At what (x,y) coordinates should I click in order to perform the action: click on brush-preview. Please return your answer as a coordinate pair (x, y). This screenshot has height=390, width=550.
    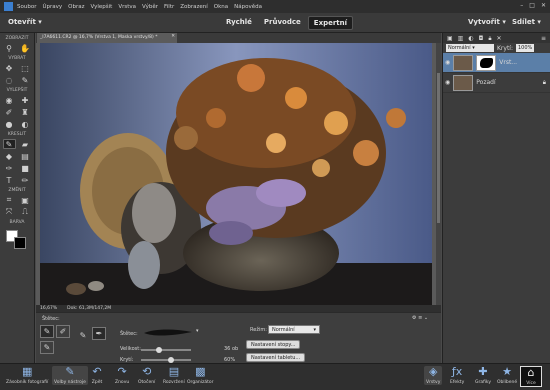
    Looking at the image, I should click on (168, 332).